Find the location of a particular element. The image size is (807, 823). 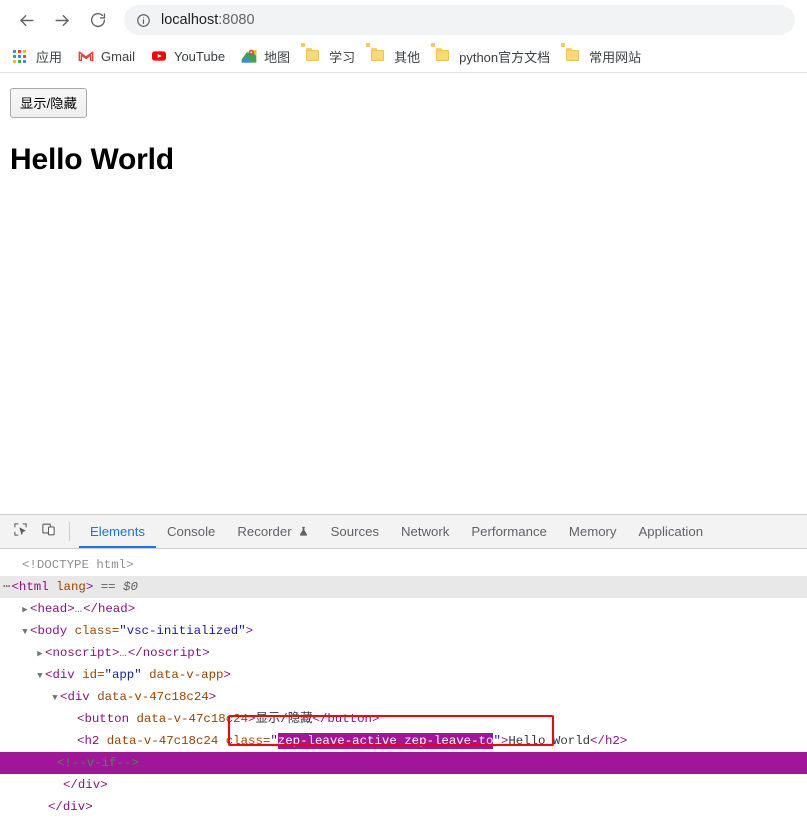

dom-node-noscript: <noscript>…</noscript> is located at coordinates (403, 653).